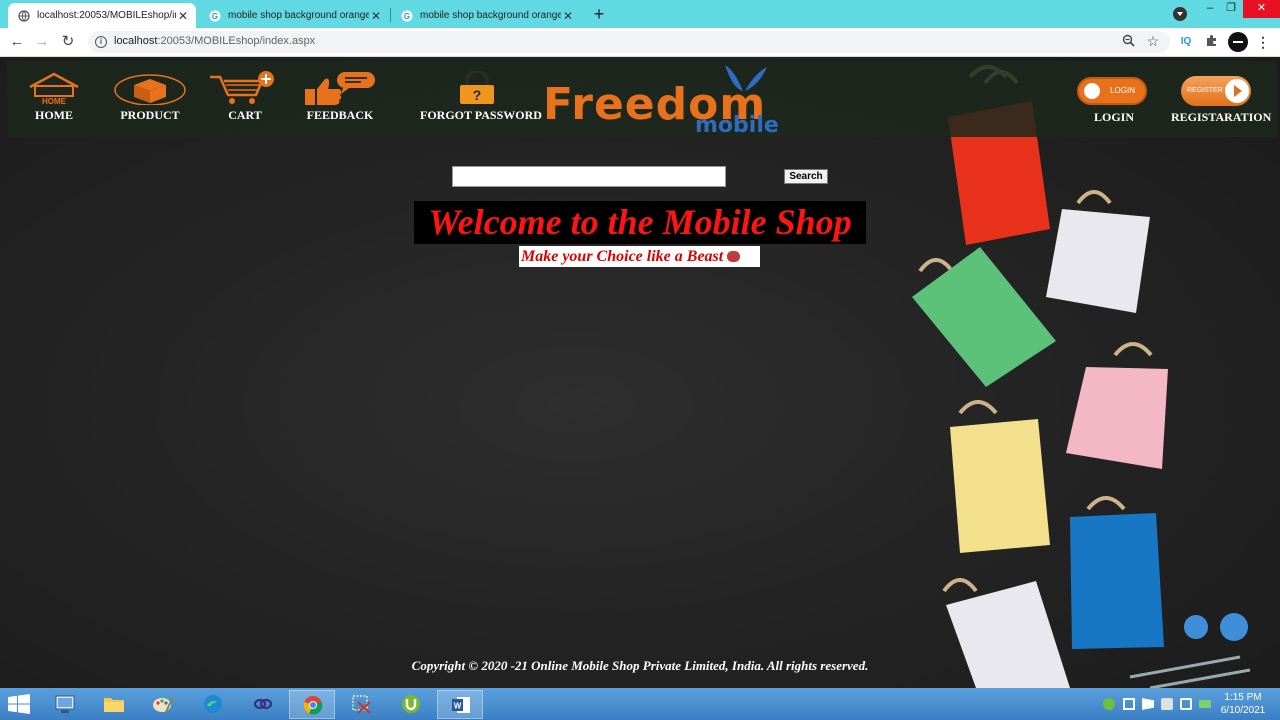  I want to click on nav-feedback: FEEDBACK, so click(340, 97).